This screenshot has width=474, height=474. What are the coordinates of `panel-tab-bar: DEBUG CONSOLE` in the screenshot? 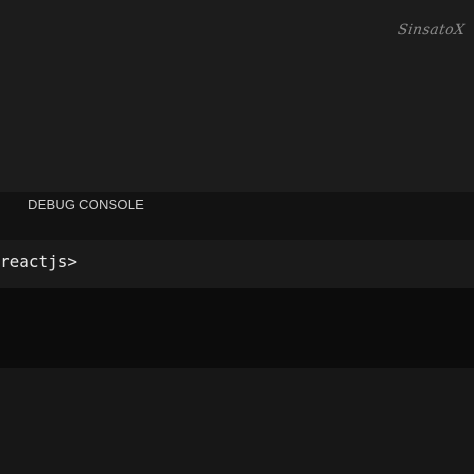 It's located at (237, 206).